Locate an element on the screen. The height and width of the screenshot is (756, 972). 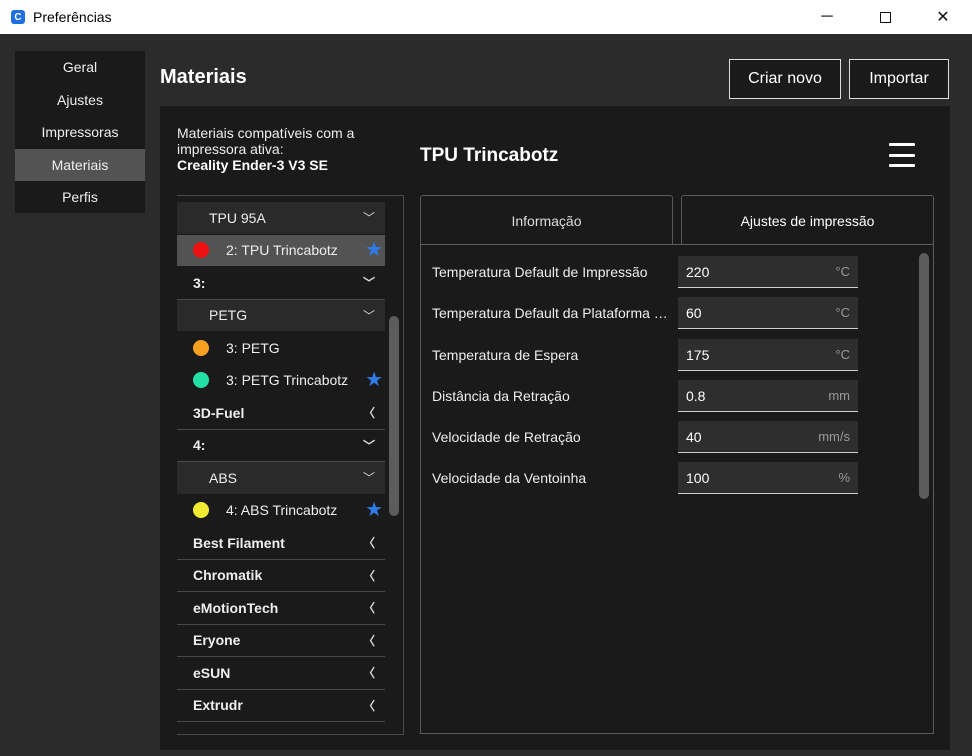
material-item: 2: TPU Trincabotz ★ is located at coordinates (281, 250).